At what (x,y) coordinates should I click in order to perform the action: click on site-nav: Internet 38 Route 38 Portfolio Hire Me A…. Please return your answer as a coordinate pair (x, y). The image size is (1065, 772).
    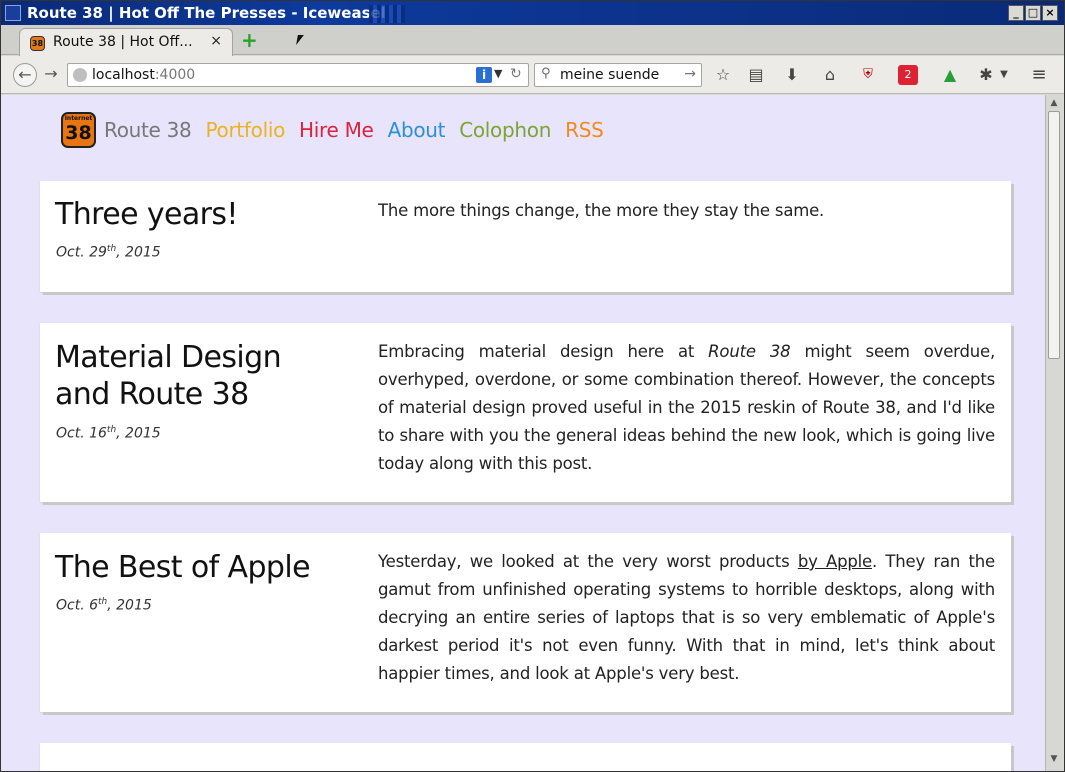
    Looking at the image, I should click on (339, 130).